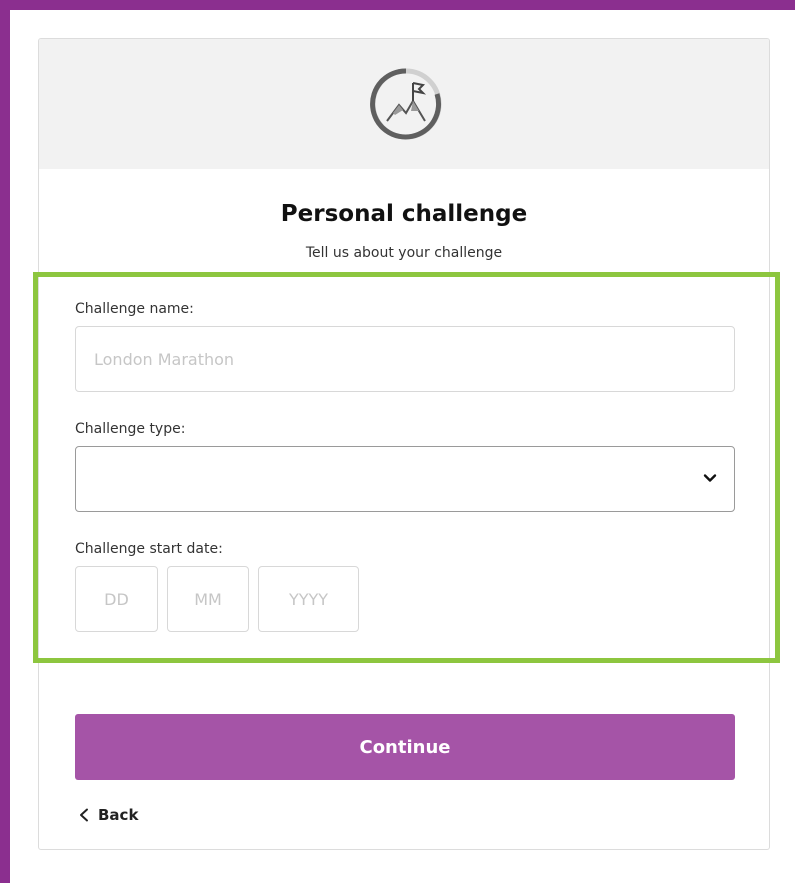  Describe the element at coordinates (308, 599) in the screenshot. I see `start-date-year-input` at that location.